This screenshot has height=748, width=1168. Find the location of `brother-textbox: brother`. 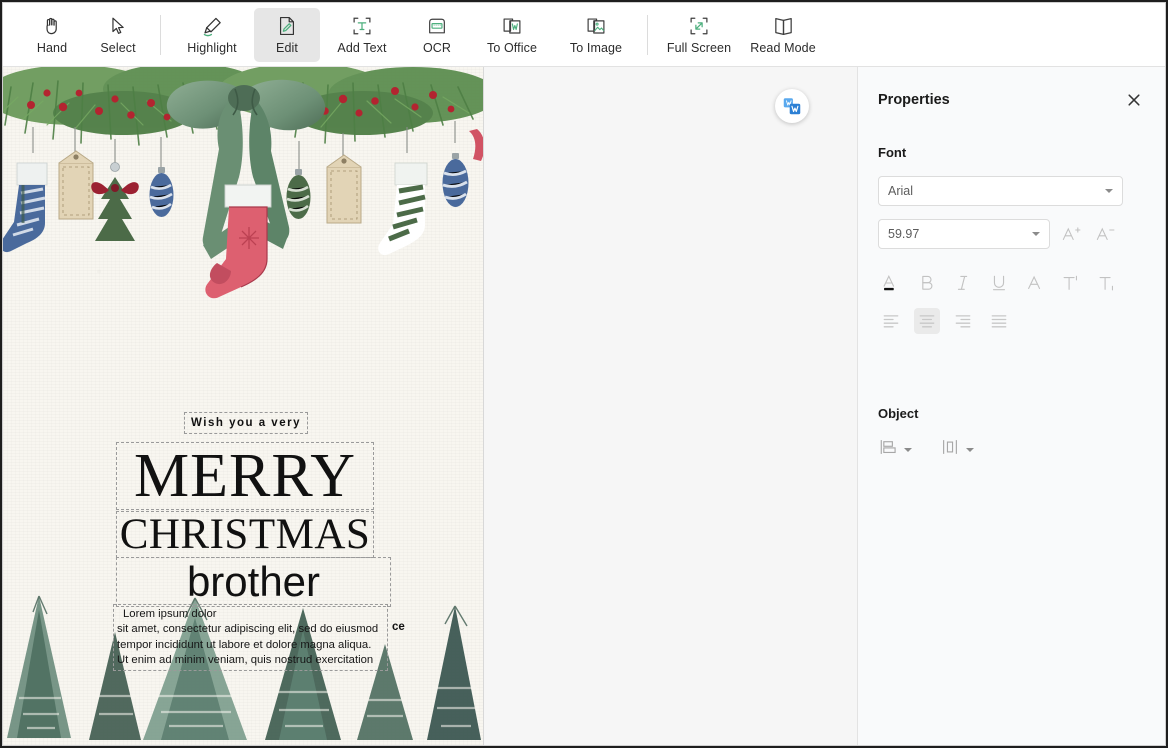

brother-textbox: brother is located at coordinates (253, 582).